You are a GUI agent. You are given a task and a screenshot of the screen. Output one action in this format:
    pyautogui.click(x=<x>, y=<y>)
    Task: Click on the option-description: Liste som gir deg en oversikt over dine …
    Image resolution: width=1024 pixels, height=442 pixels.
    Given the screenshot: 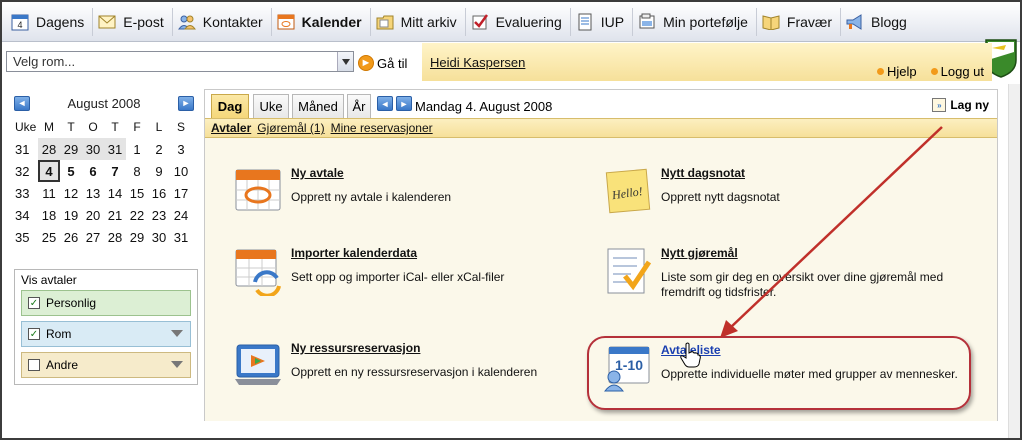 What is the action you would take?
    pyautogui.click(x=802, y=284)
    